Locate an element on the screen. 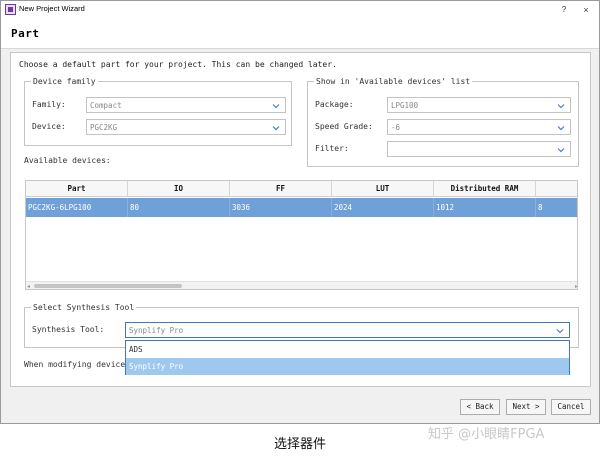 The height and width of the screenshot is (457, 600). table-row: PGC2KG-6LPG100 80 3036 2024 1012 8 is located at coordinates (301, 207).